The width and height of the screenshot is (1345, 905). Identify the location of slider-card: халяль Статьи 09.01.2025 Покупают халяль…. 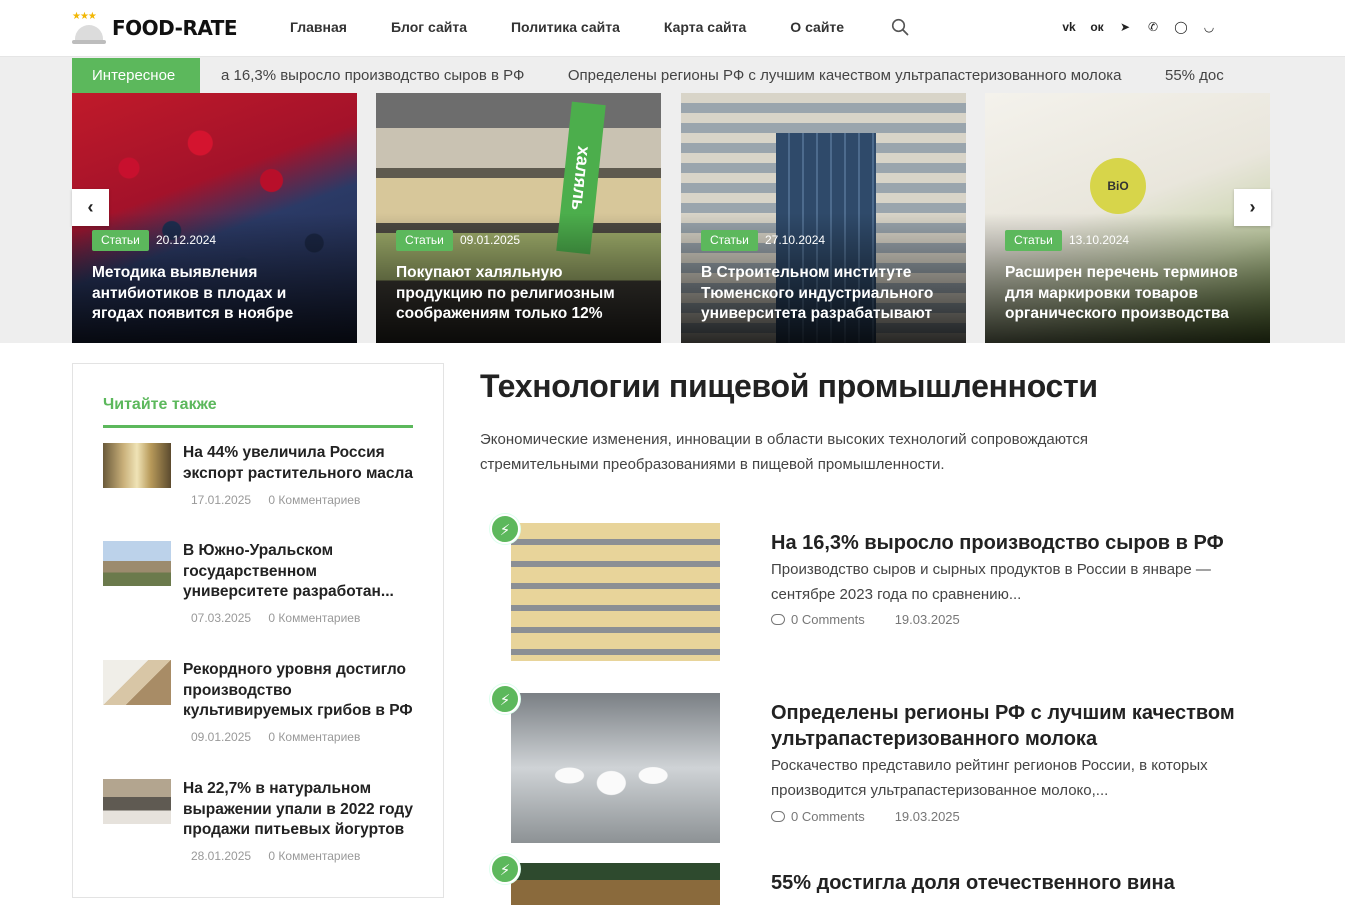
(518, 218).